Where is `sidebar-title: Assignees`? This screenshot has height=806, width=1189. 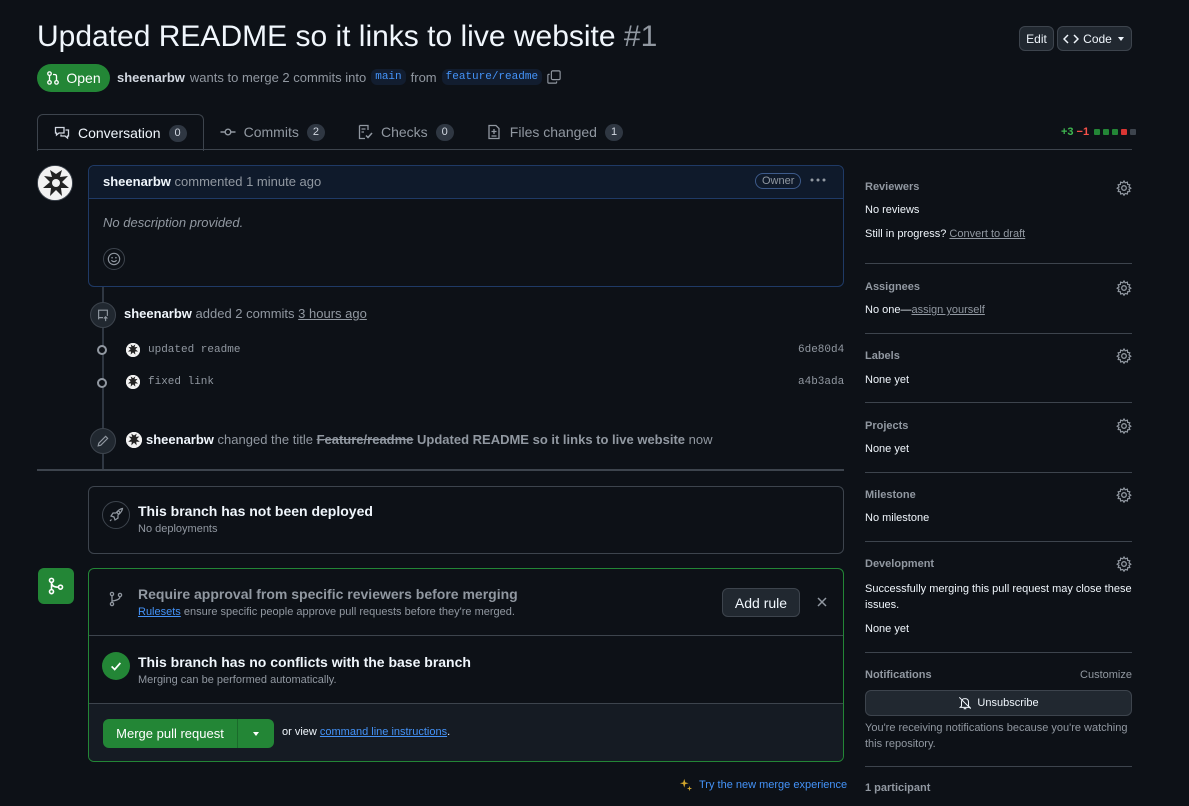
sidebar-title: Assignees is located at coordinates (893, 287).